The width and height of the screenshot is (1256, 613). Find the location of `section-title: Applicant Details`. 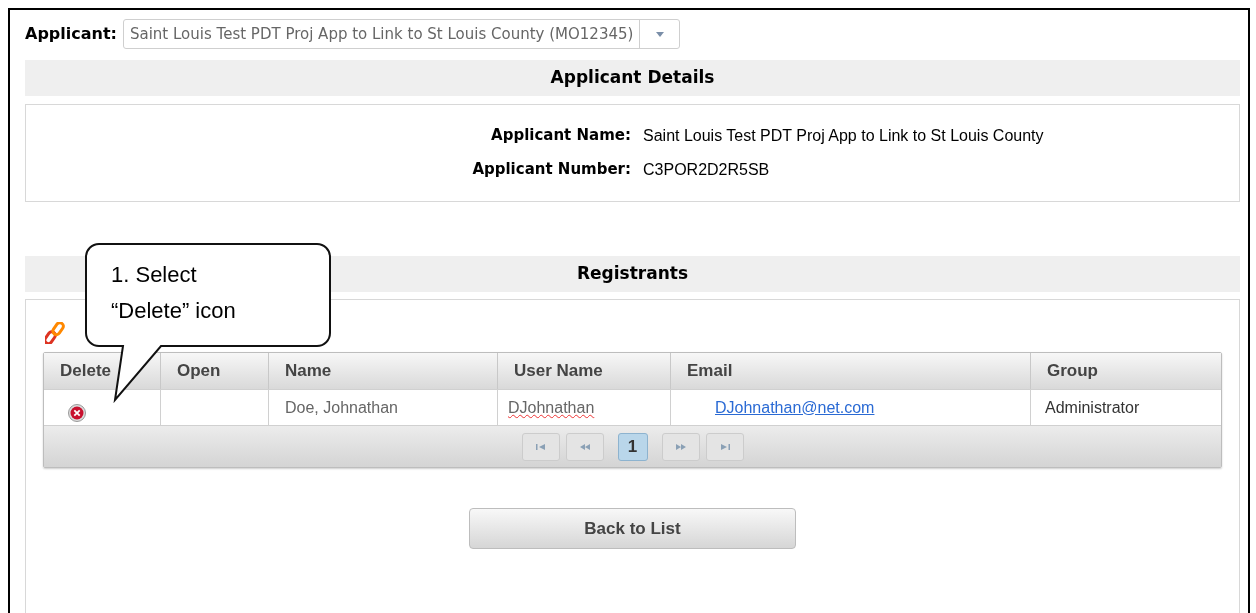

section-title: Applicant Details is located at coordinates (632, 78).